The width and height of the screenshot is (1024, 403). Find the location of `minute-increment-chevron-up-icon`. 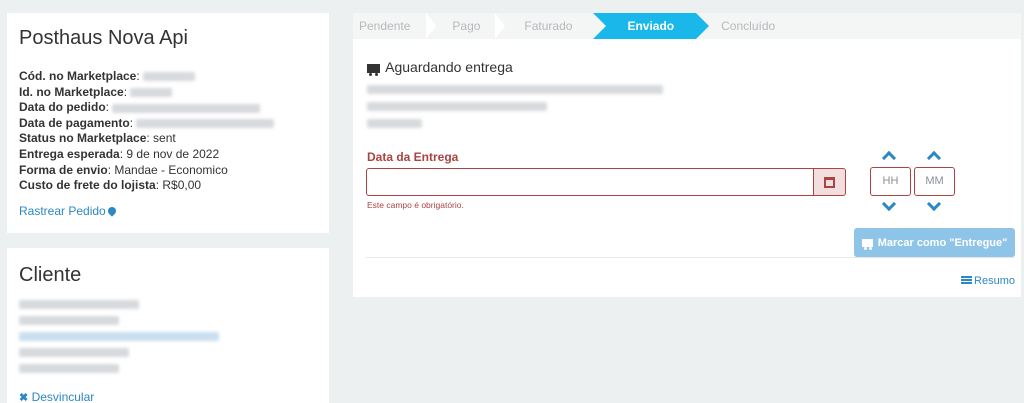

minute-increment-chevron-up-icon is located at coordinates (934, 158).